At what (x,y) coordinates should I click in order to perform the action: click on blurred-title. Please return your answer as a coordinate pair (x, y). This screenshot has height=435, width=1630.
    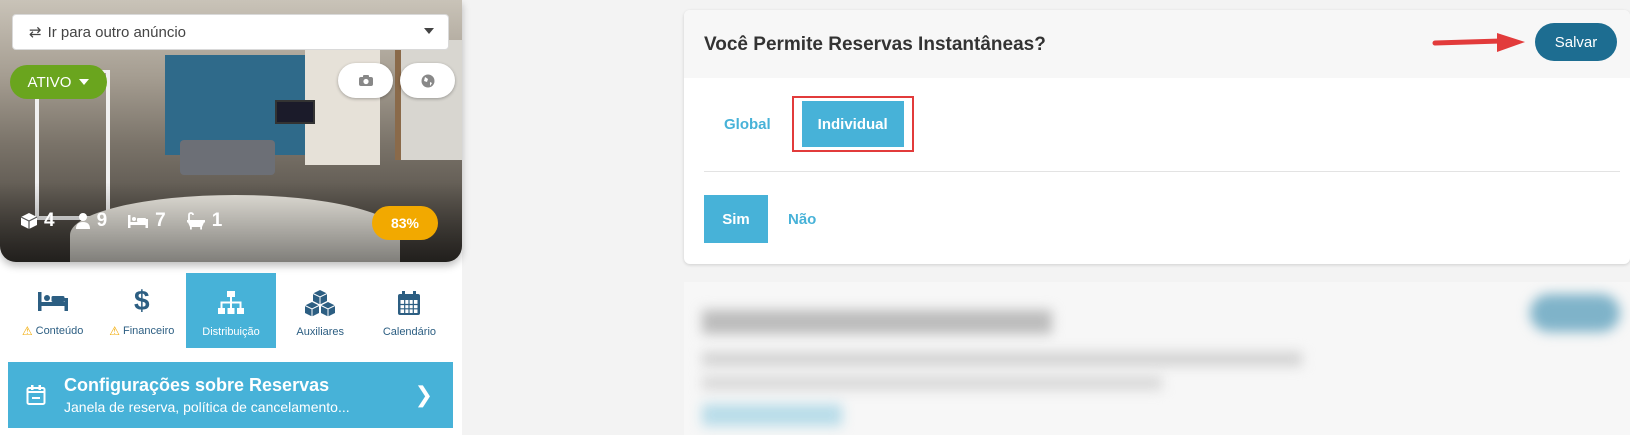
    Looking at the image, I should click on (877, 322).